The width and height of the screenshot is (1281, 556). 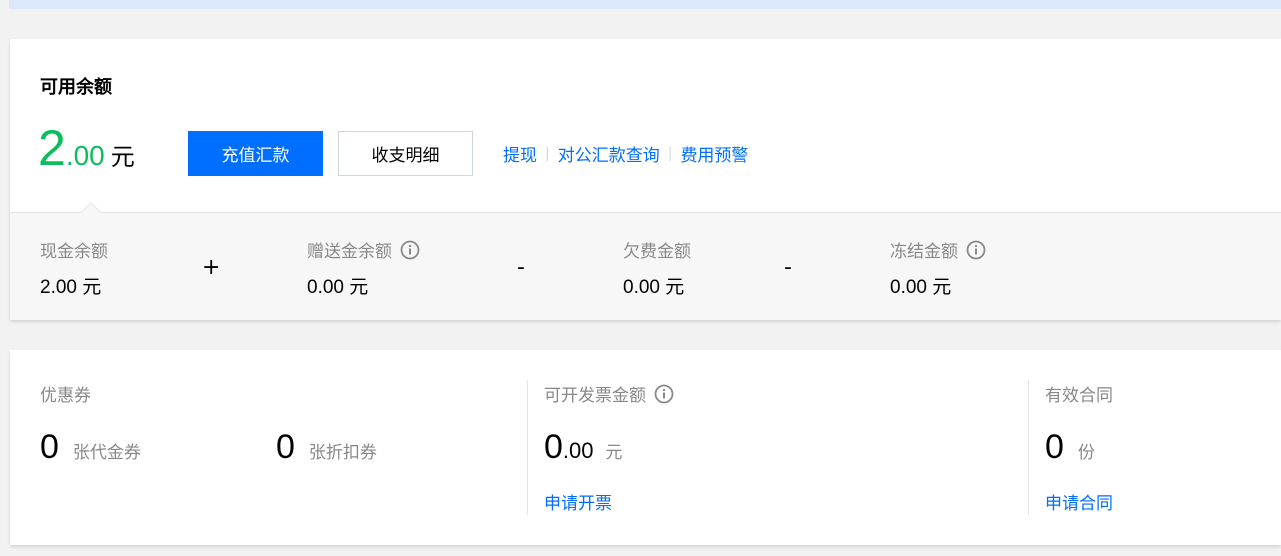 I want to click on contract-count: 0 份, so click(x=1070, y=447).